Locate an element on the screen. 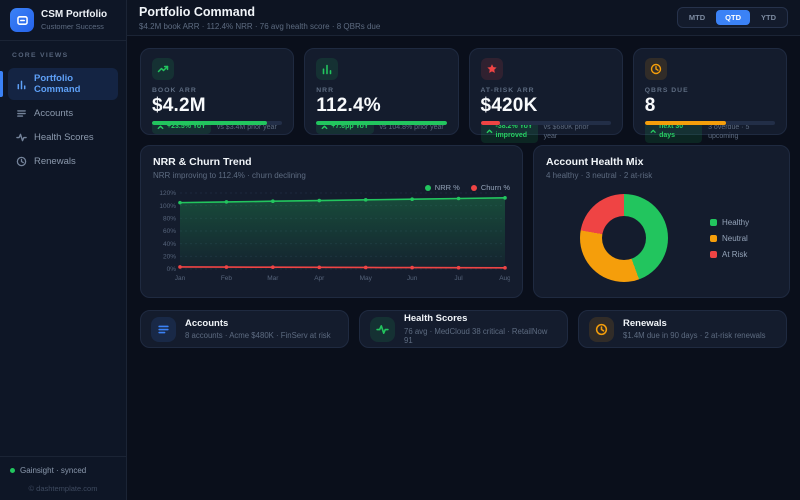  panel-title: NRR & Churn Trend is located at coordinates (202, 162).